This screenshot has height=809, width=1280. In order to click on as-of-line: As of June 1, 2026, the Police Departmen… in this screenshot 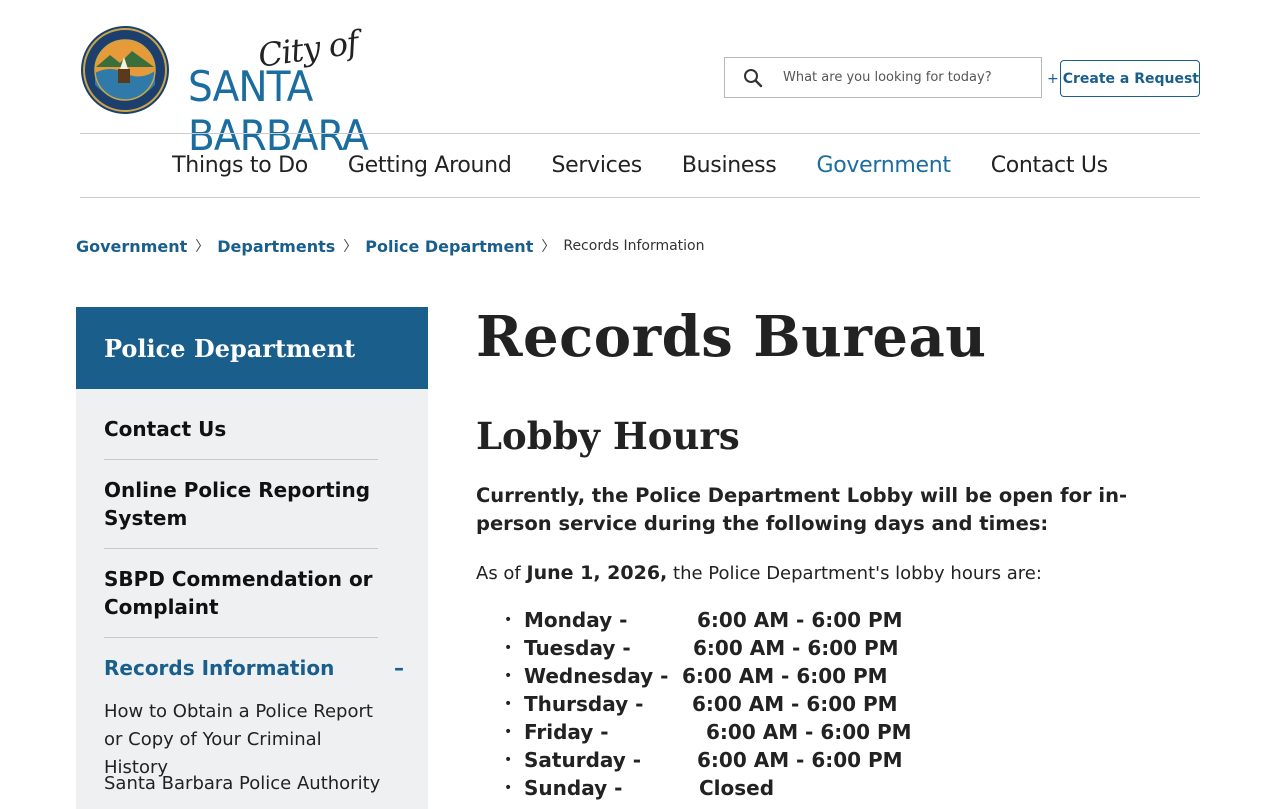, I will do `click(759, 573)`.